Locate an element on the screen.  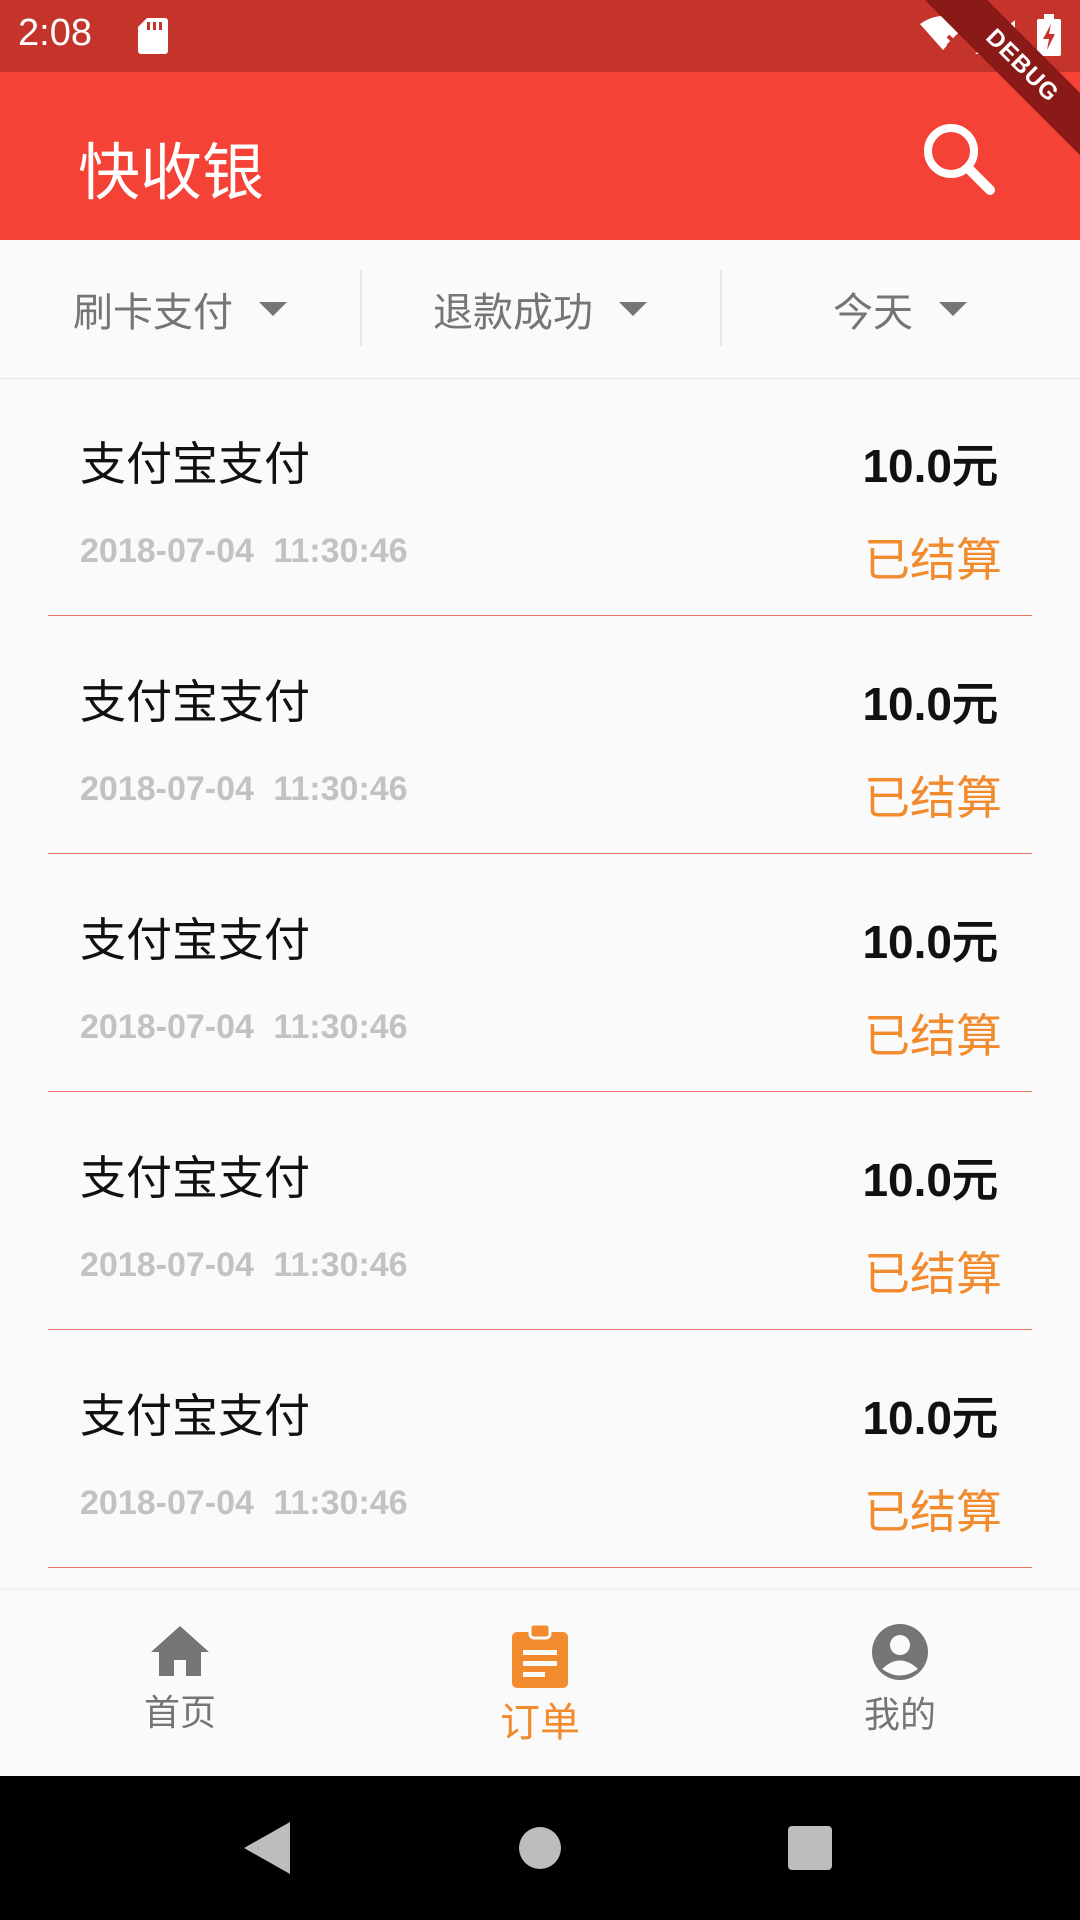
home-button-icon is located at coordinates (540, 1848).